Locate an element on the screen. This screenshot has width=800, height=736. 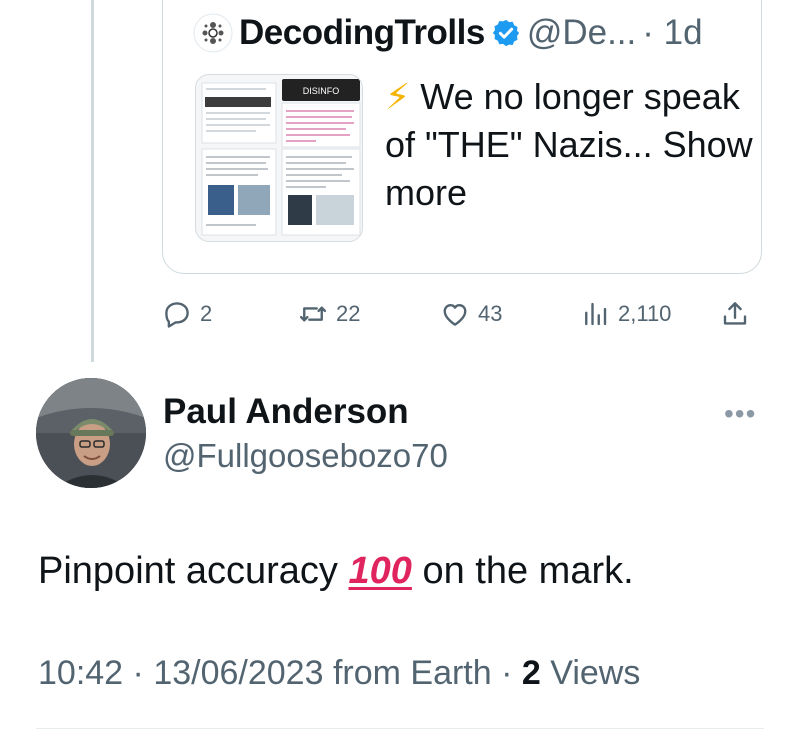
author-avatar is located at coordinates (91, 433).